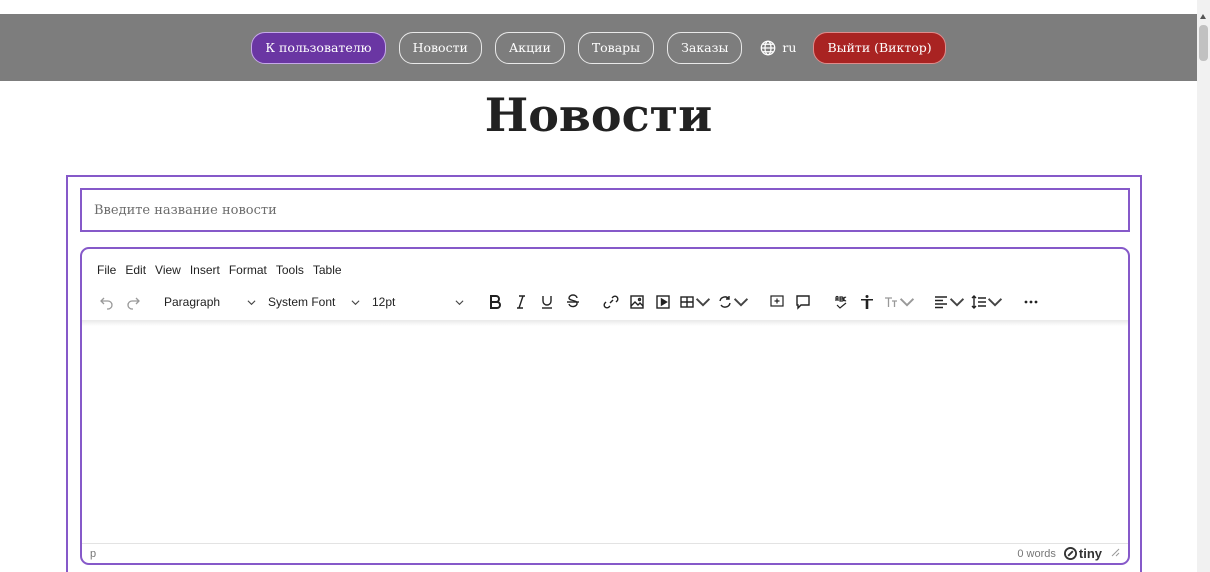  I want to click on news-button: Новости, so click(440, 47).